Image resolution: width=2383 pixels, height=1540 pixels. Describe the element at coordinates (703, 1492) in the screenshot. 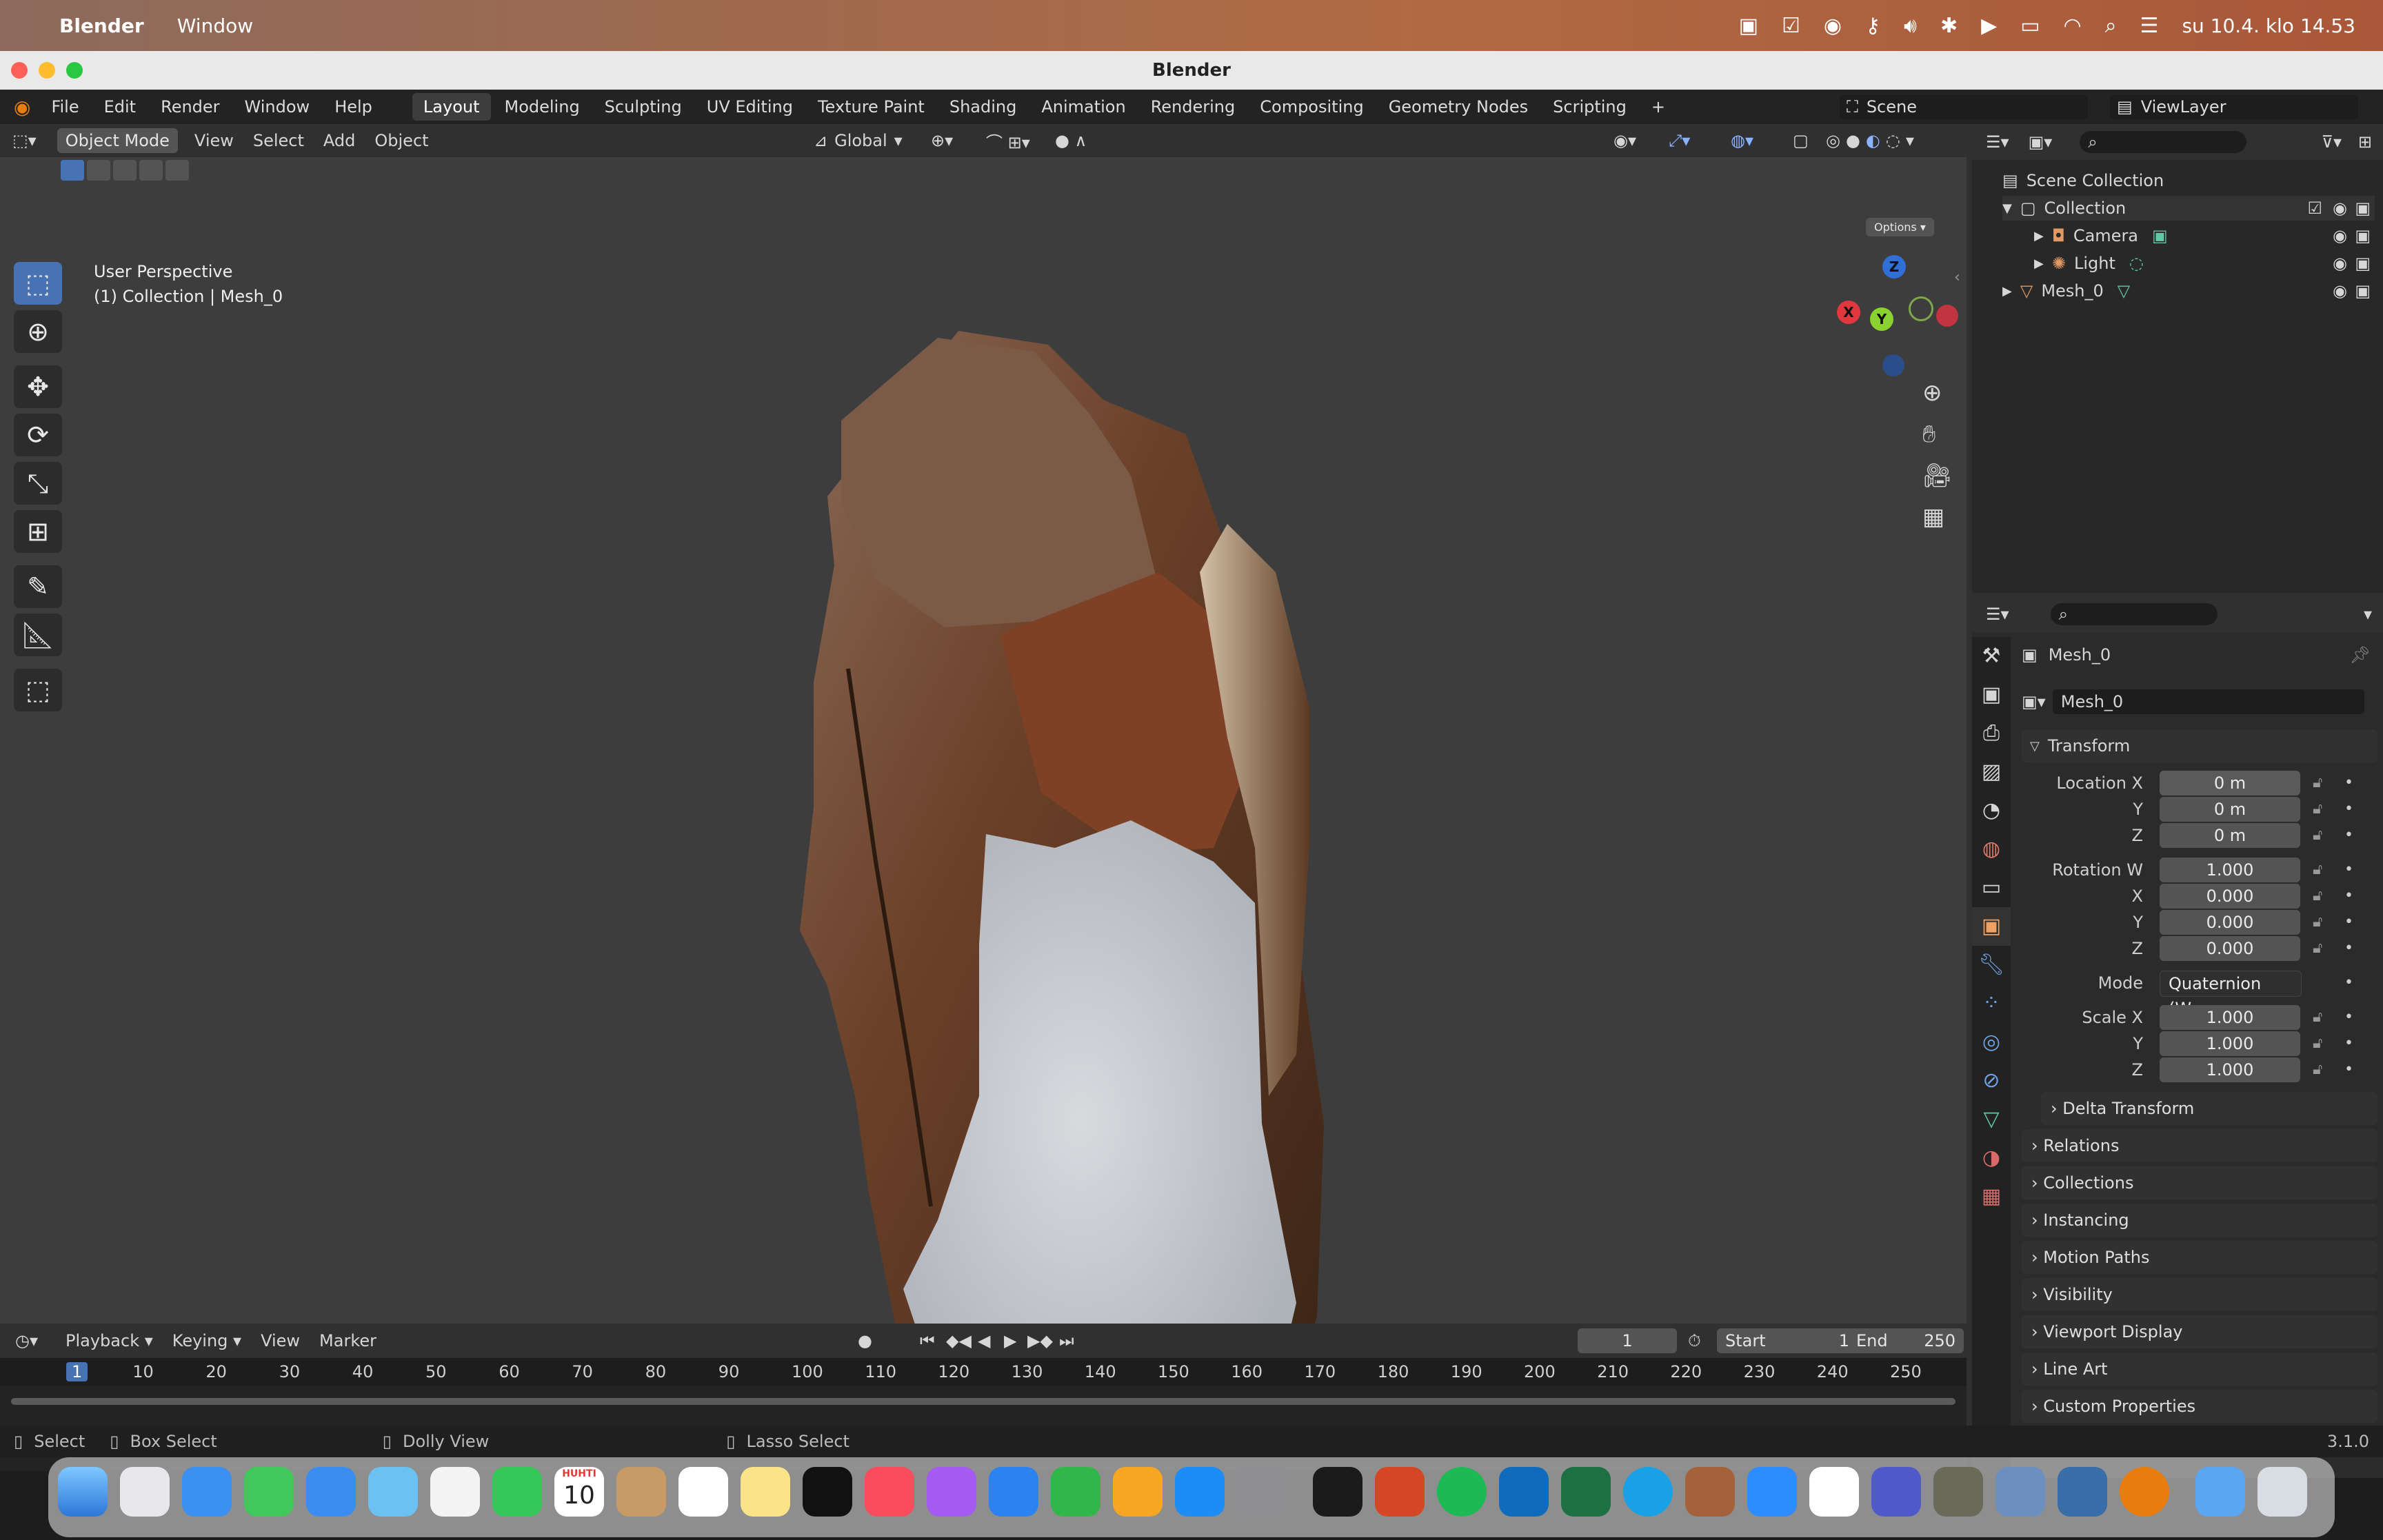

I see `reminders-icon` at that location.